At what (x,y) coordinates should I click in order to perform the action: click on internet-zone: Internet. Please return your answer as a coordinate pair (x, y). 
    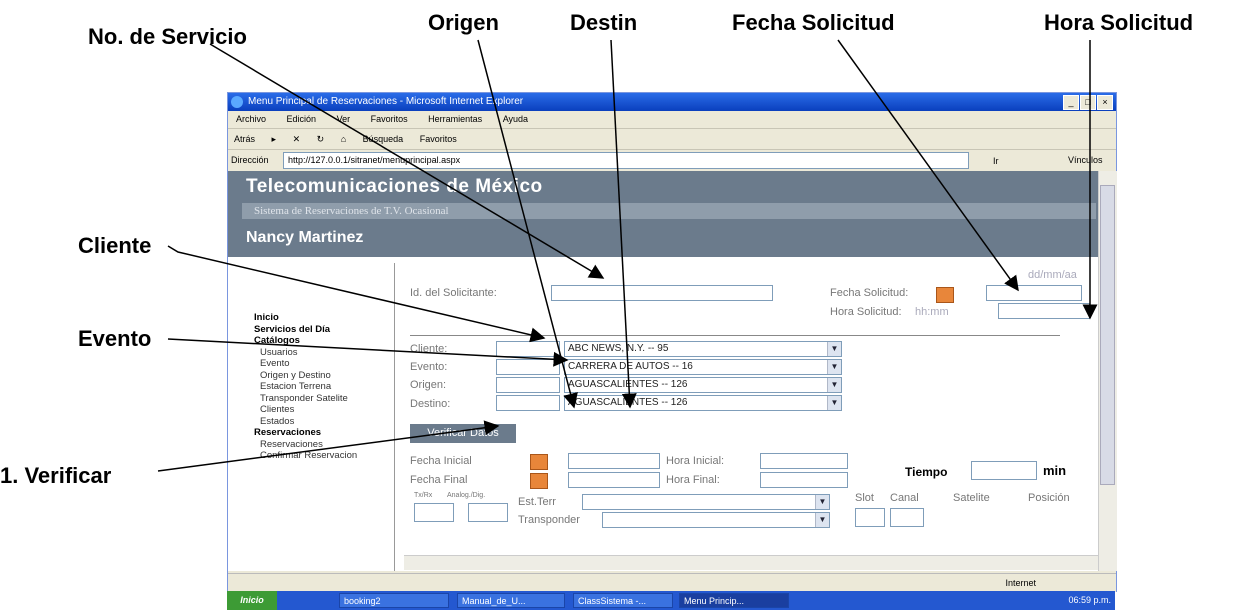
    Looking at the image, I should click on (1020, 583).